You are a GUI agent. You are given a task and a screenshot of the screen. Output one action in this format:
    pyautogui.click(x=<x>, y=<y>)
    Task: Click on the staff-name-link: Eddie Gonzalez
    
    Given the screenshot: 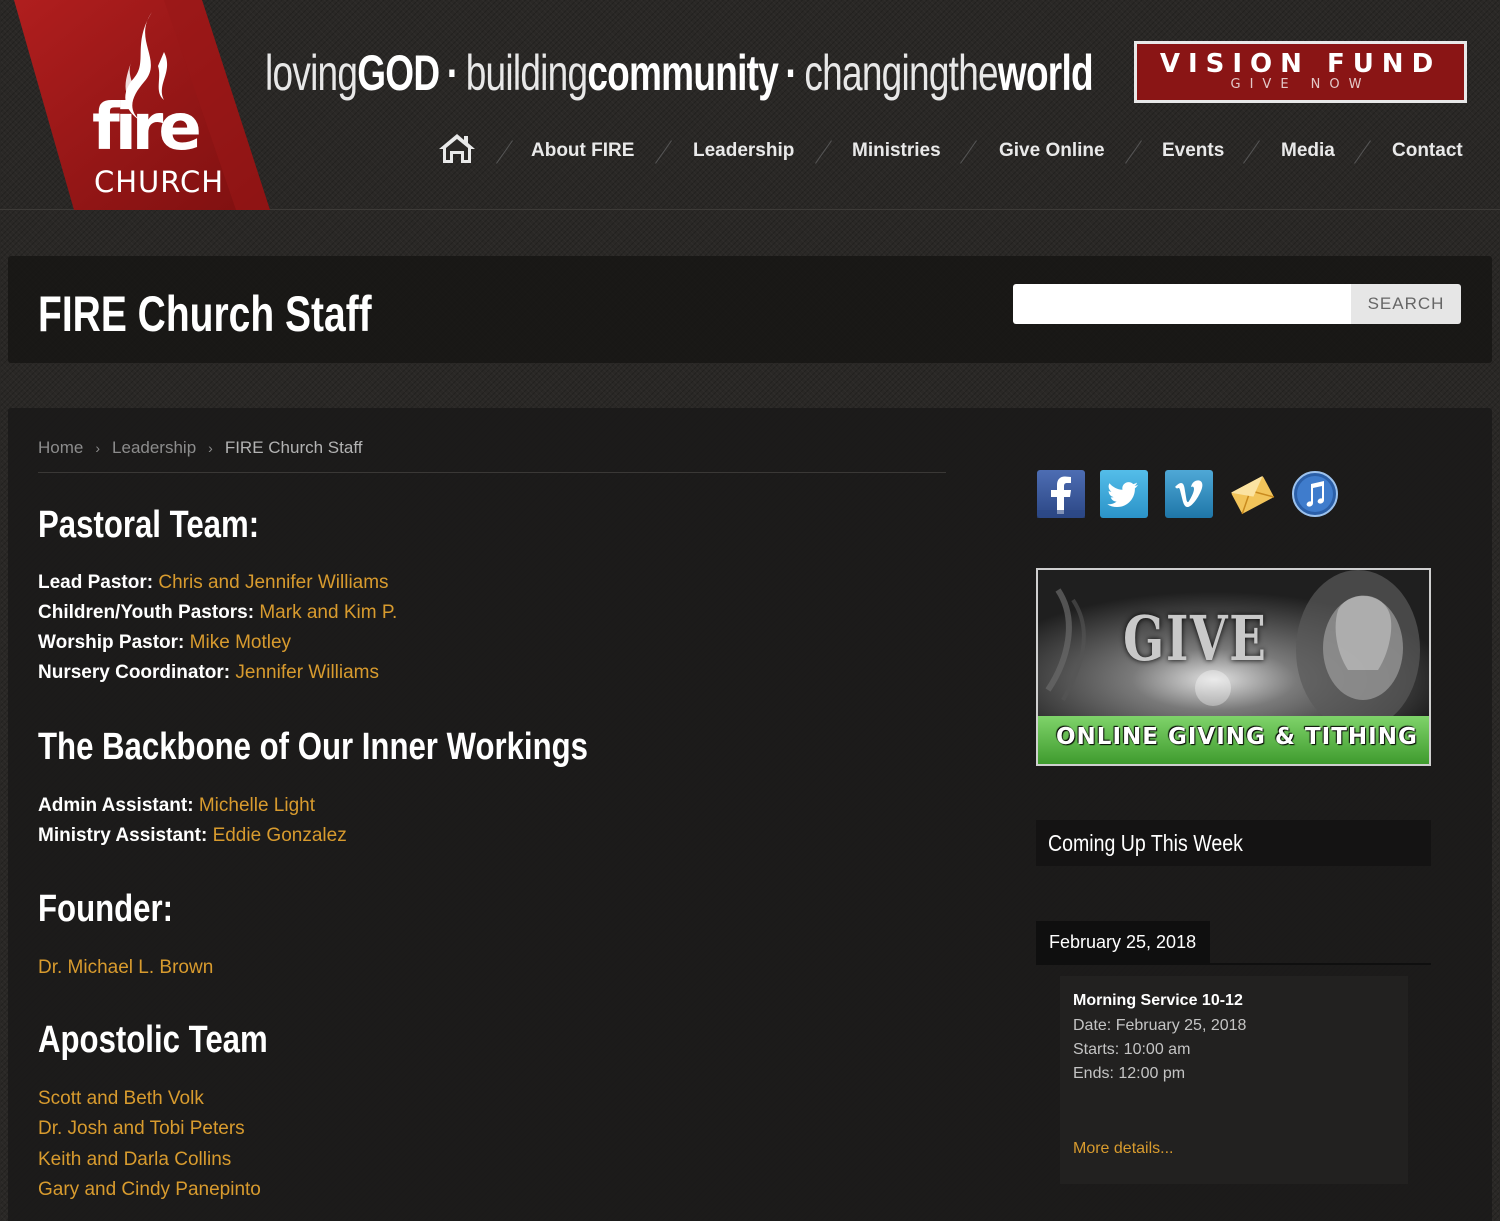 What is the action you would take?
    pyautogui.click(x=280, y=835)
    